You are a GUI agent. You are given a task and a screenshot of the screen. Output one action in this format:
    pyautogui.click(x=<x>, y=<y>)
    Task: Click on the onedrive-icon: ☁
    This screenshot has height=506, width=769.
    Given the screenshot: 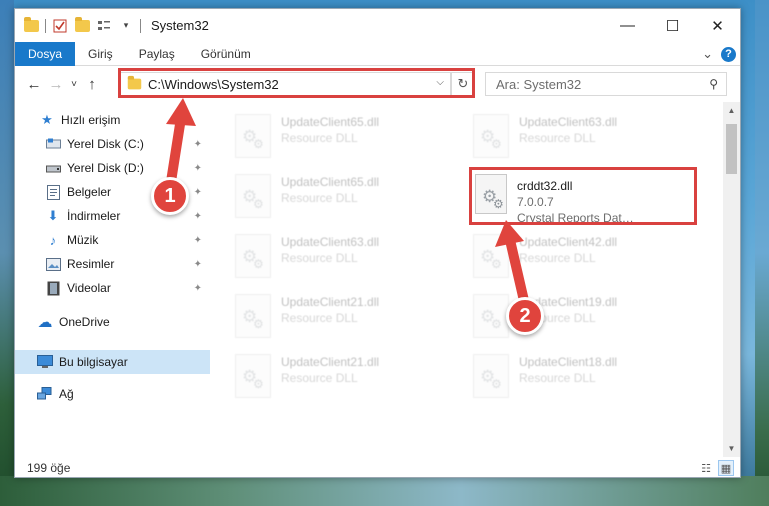 What is the action you would take?
    pyautogui.click(x=45, y=322)
    